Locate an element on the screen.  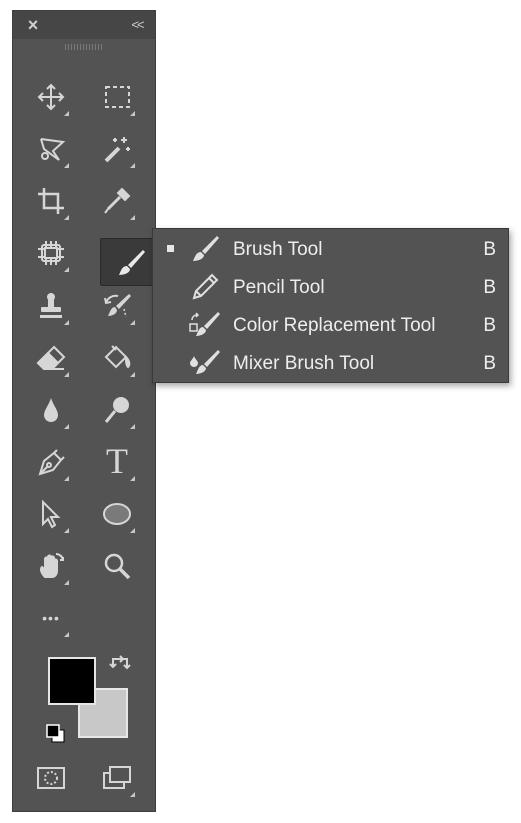
zoom-tool is located at coordinates (117, 567).